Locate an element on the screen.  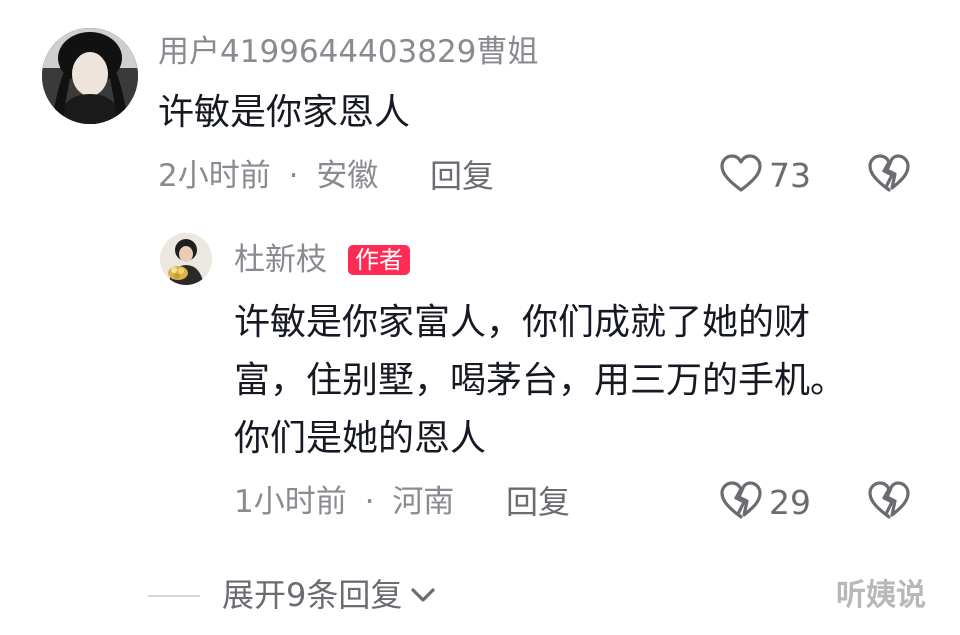
commenter-username: 用户4199644403829曹姐 is located at coordinates (348, 52).